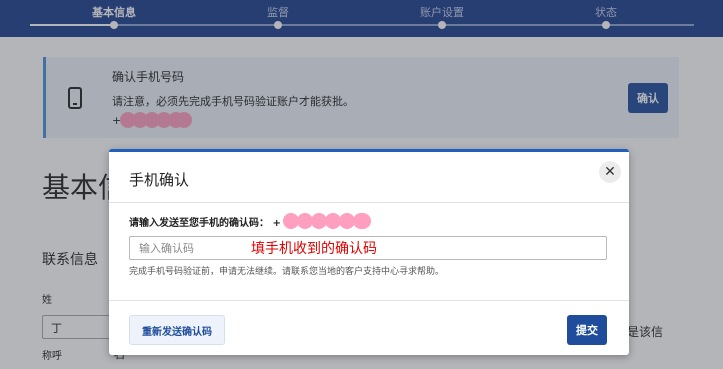  I want to click on help-text: 完成手机号码验证前，申请无法继续。请联系您当地的客户支持中心寻求帮助。, so click(287, 272).